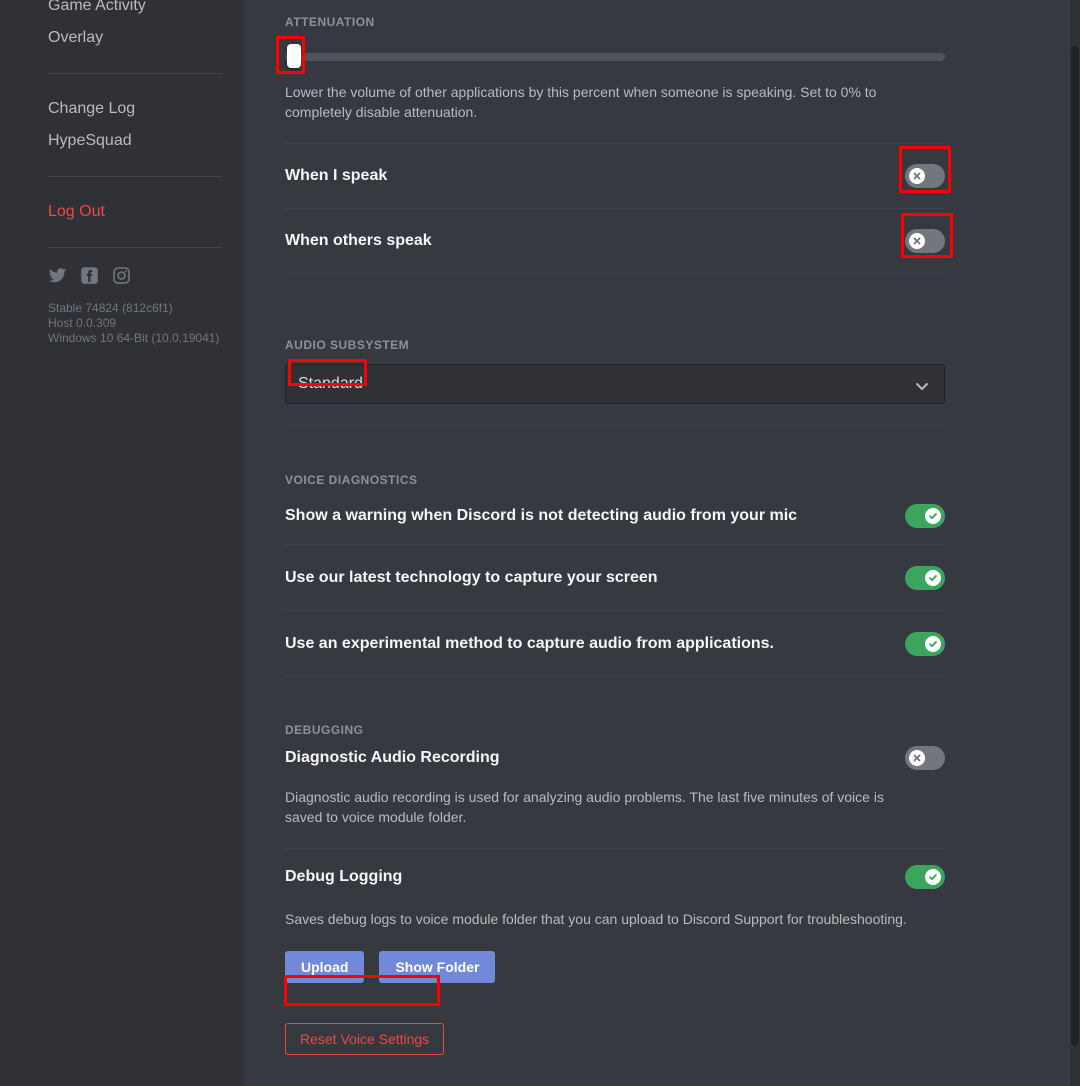 The height and width of the screenshot is (1086, 1080). I want to click on version-os: Windows 10 64-Bit (10.0.19041), so click(134, 338).